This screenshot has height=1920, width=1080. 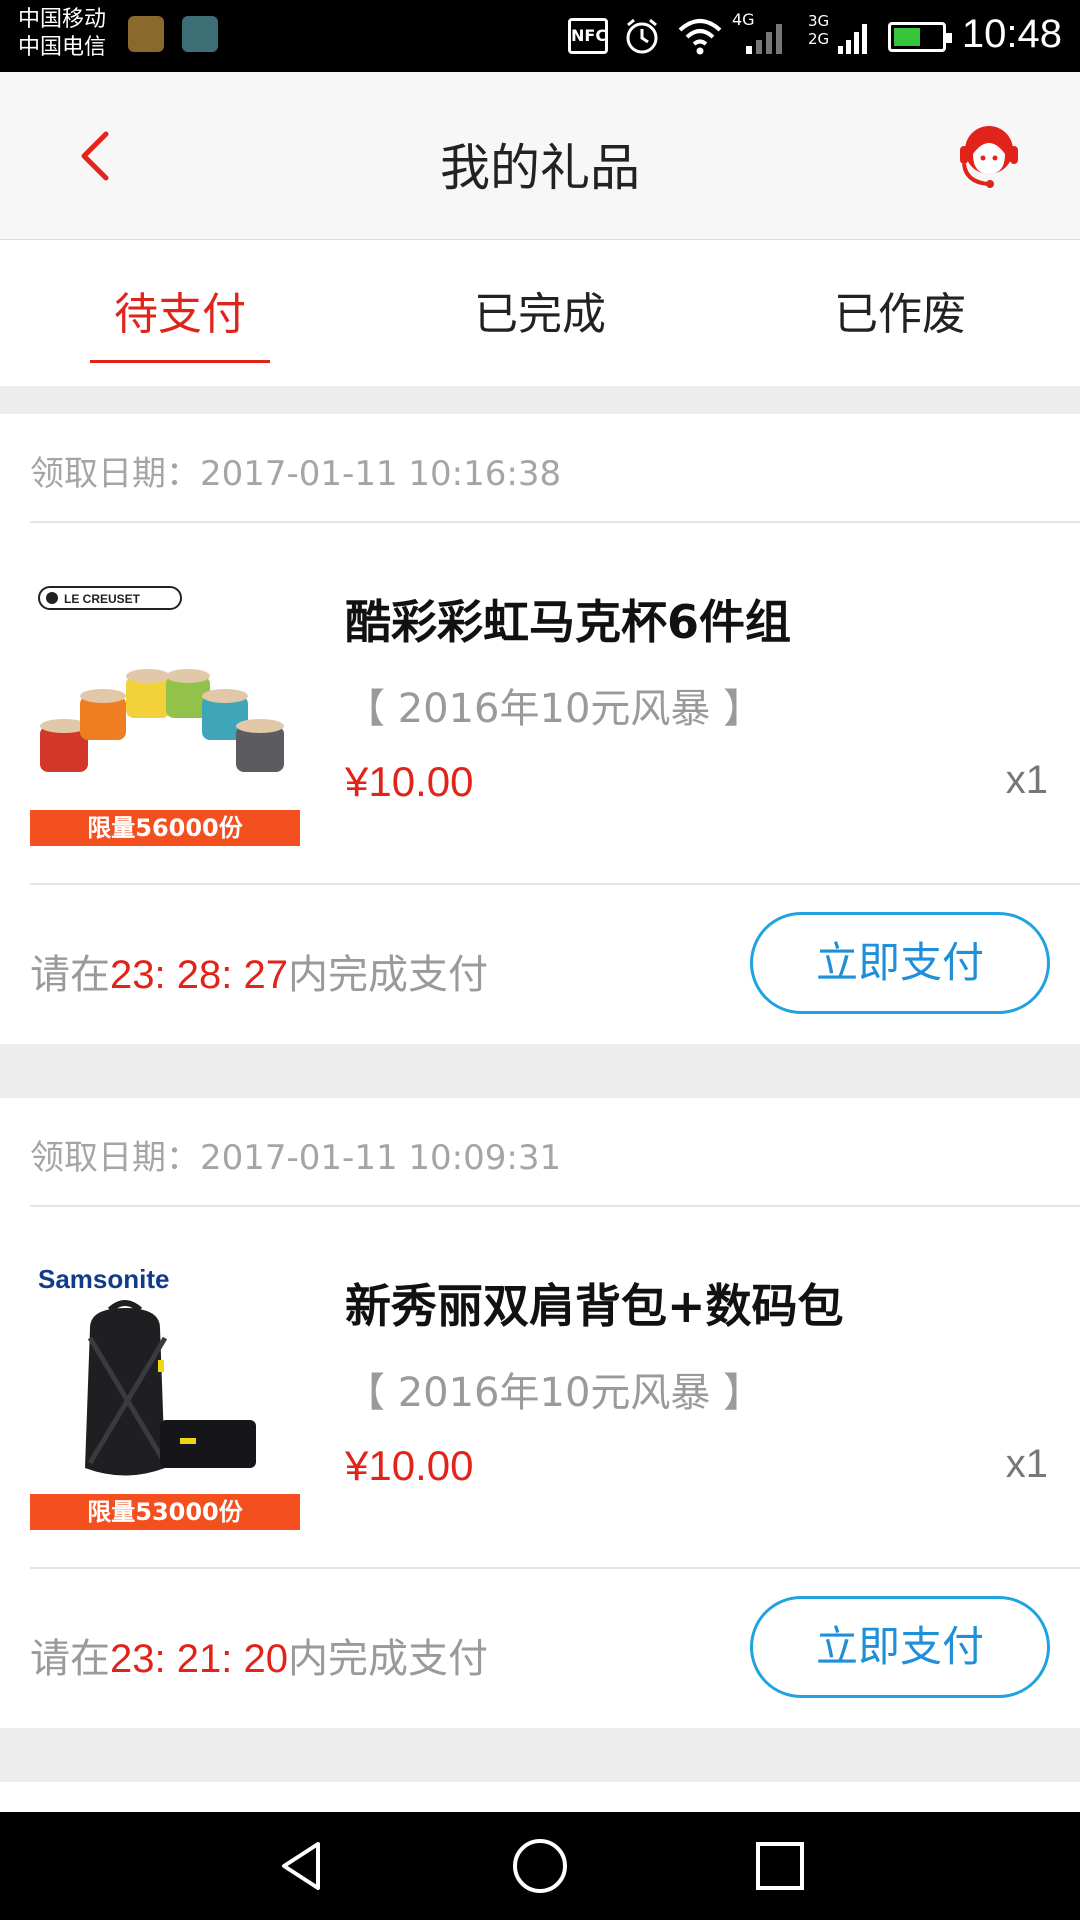 I want to click on product-image: Samsonite 限量53000份, so click(x=165, y=1395).